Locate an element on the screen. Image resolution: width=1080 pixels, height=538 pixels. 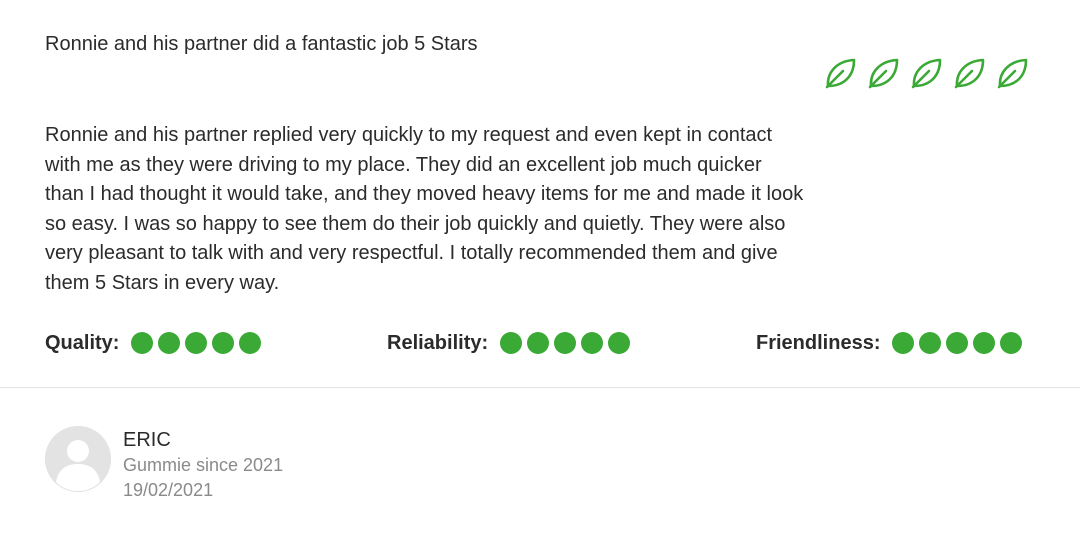
divider is located at coordinates (540, 387).